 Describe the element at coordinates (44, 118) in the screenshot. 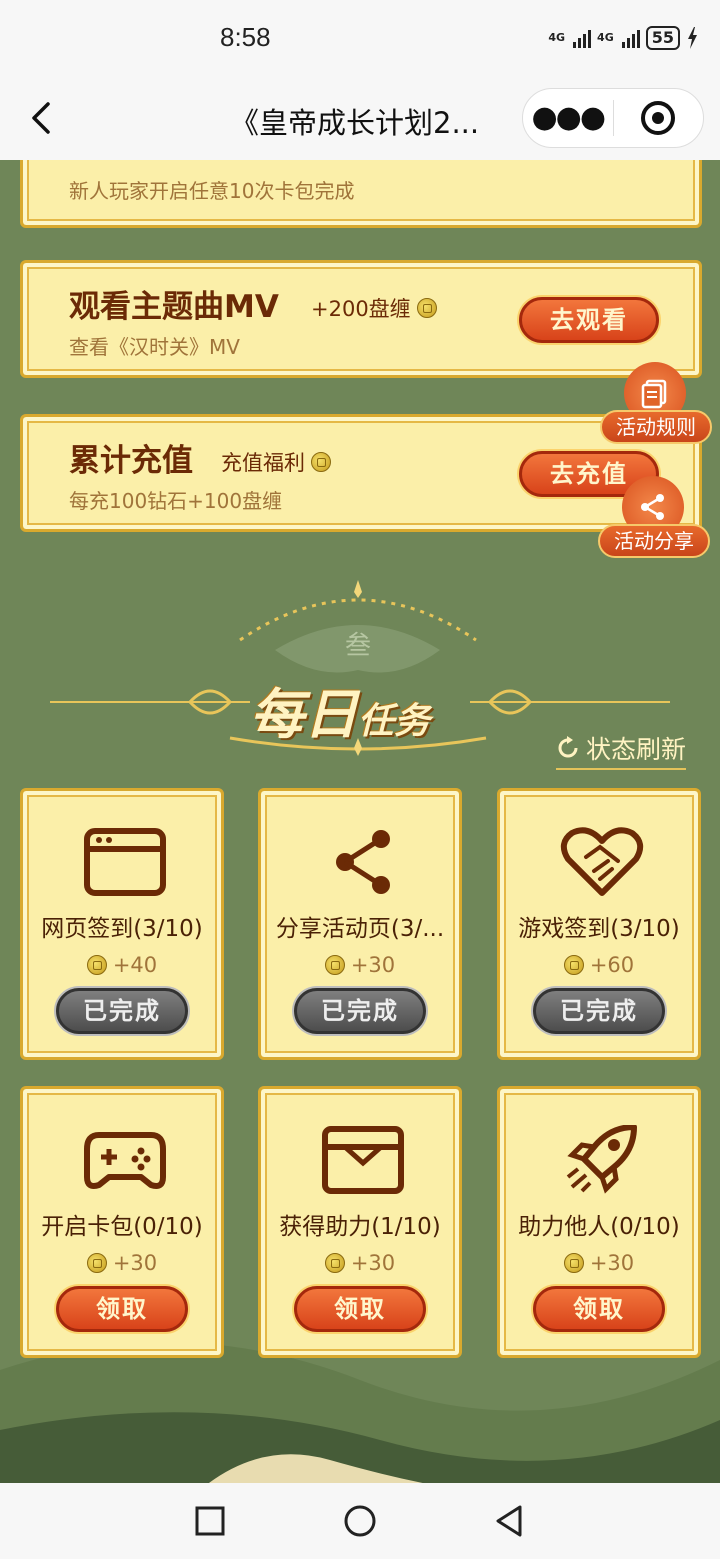

I see `back-arrow-icon` at that location.